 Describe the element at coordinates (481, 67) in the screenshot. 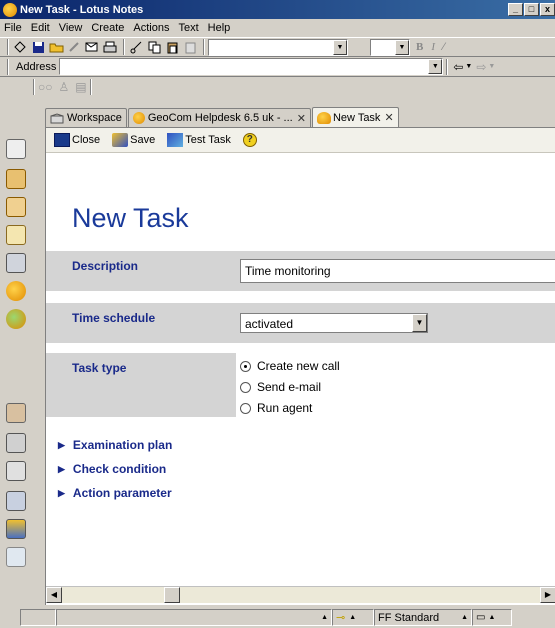

I see `forward-arrow-icon: ⇨` at that location.